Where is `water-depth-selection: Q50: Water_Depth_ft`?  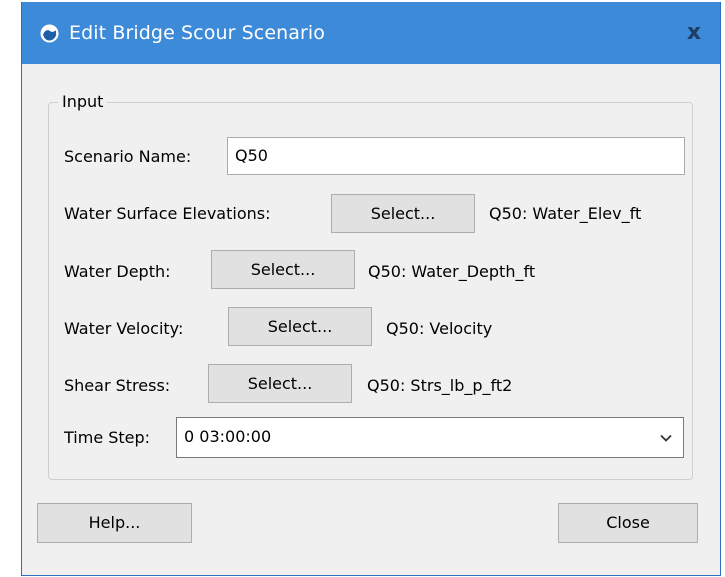
water-depth-selection: Q50: Water_Depth_ft is located at coordinates (452, 271).